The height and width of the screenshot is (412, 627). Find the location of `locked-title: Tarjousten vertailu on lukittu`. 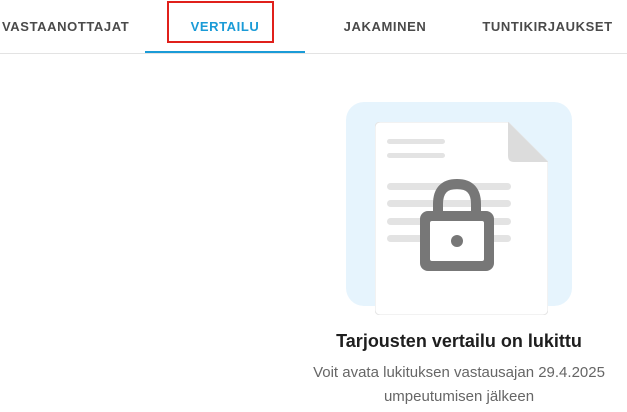

locked-title: Tarjousten vertailu on lukittu is located at coordinates (459, 341).